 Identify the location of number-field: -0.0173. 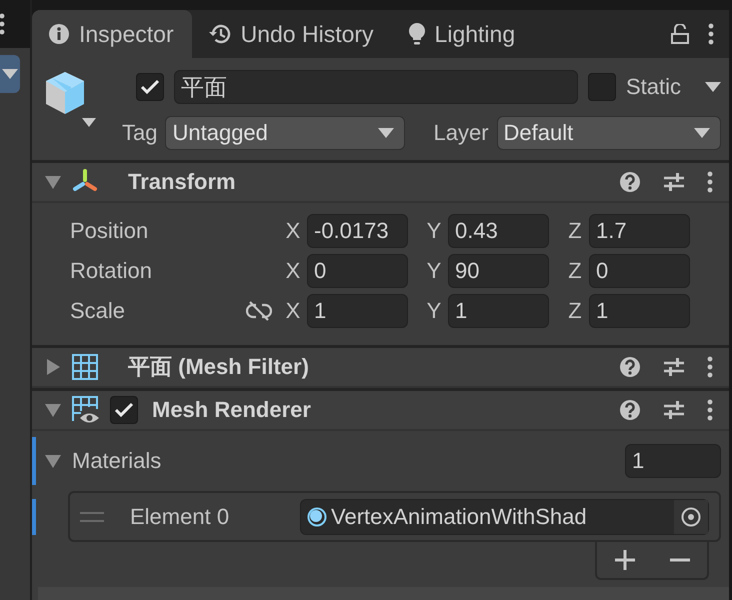
(357, 231).